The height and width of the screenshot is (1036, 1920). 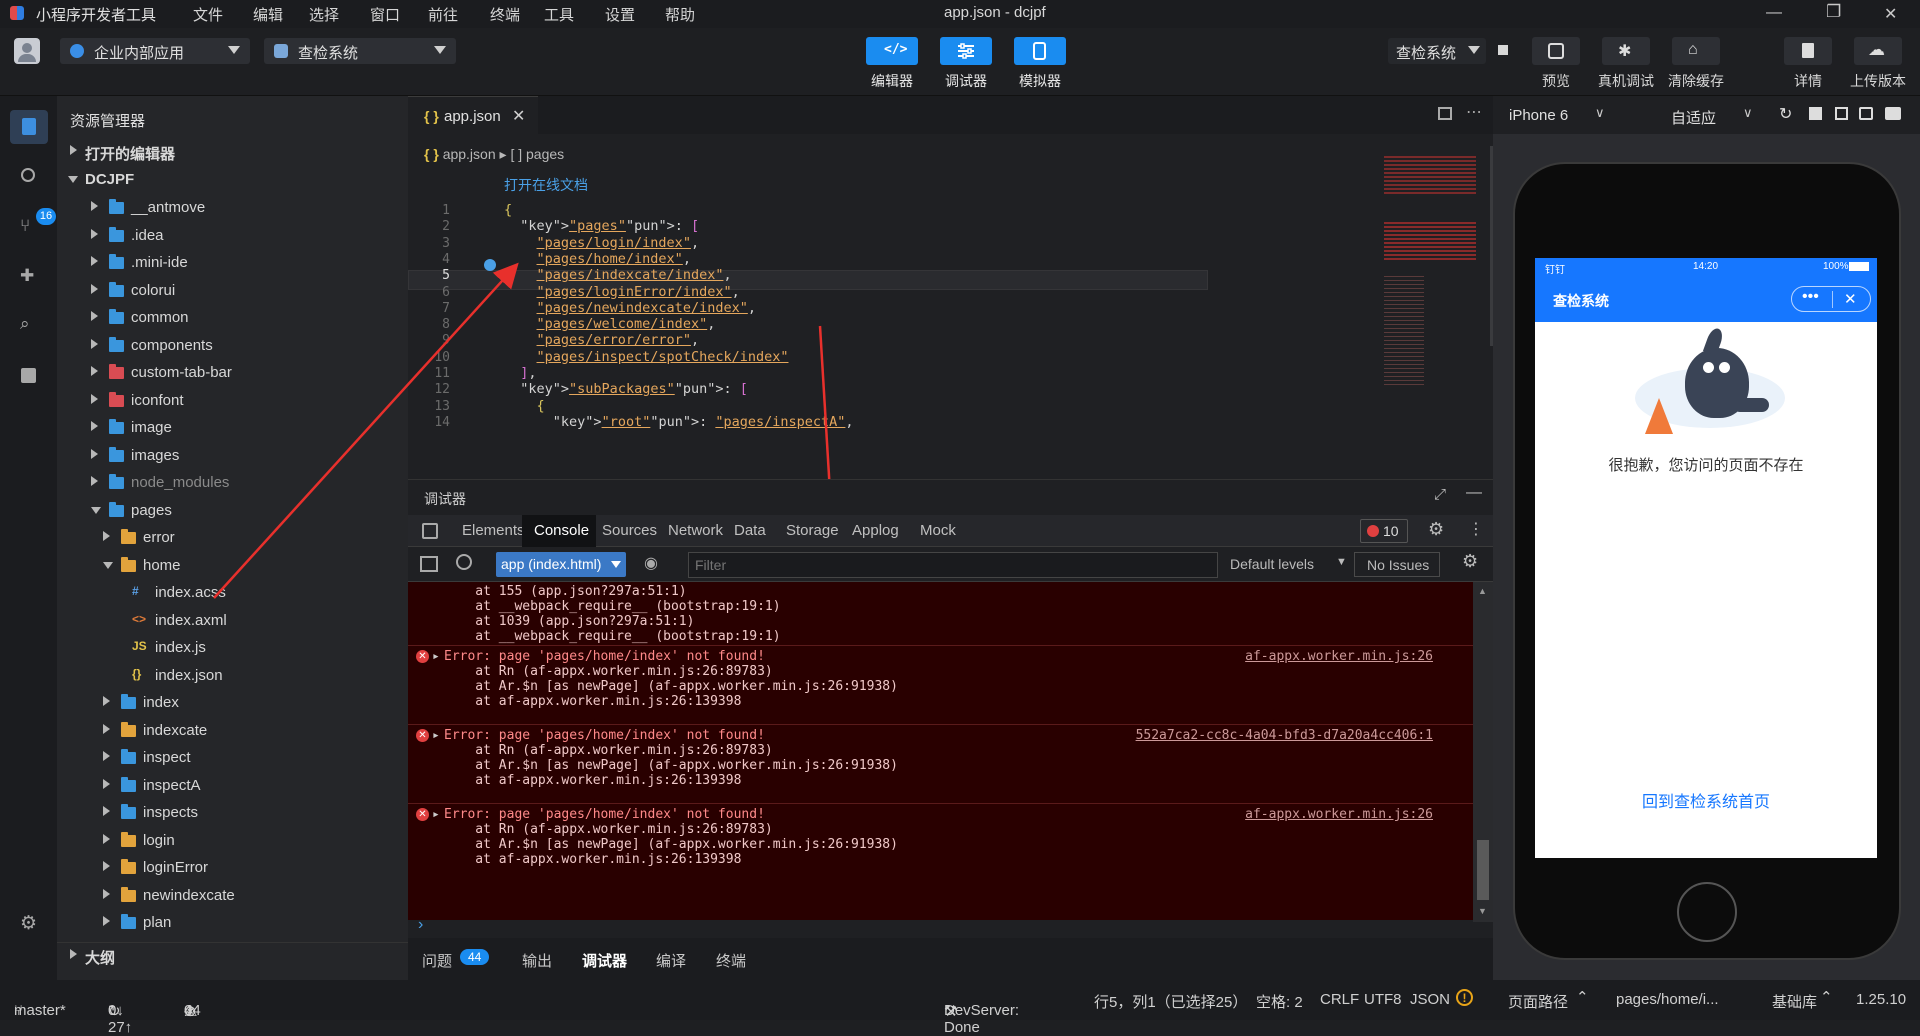 I want to click on error-count-badge: 10, so click(x=1384, y=531).